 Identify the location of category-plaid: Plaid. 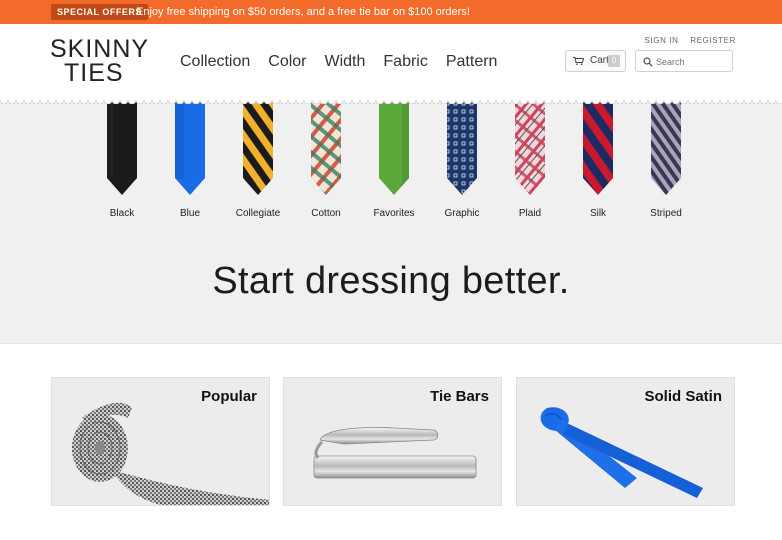
(530, 162).